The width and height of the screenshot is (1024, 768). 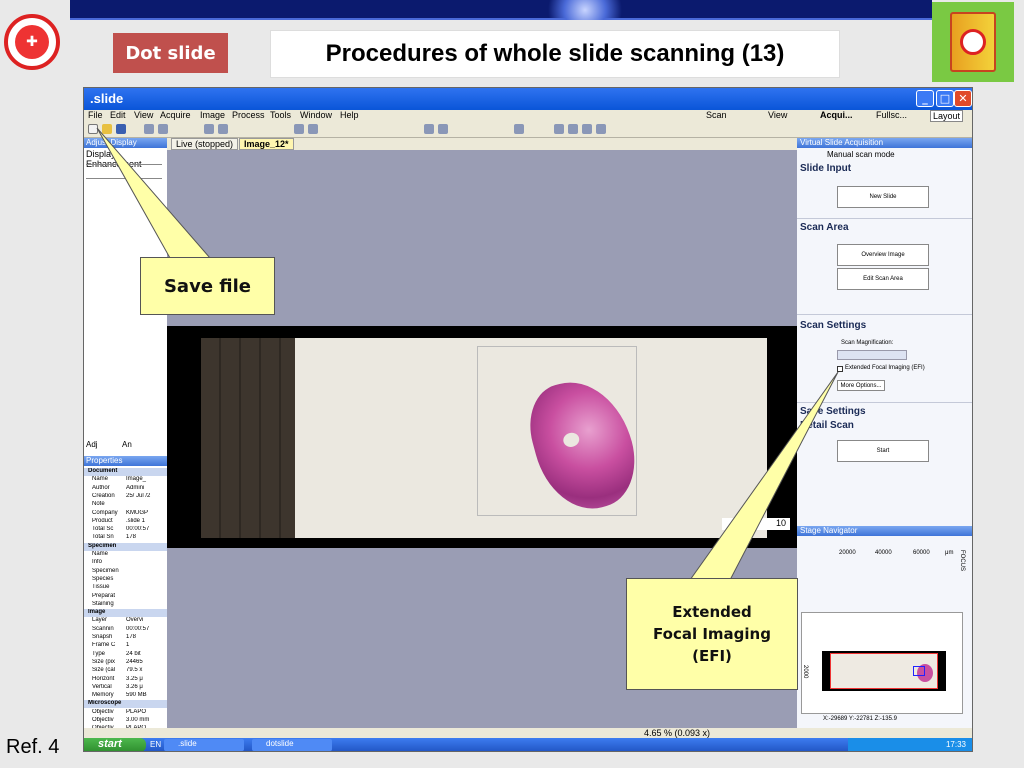 I want to click on main-toolbar, so click(x=528, y=130).